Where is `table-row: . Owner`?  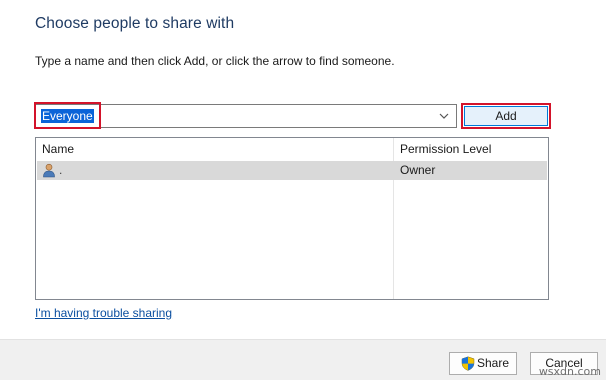
table-row: . Owner is located at coordinates (292, 170).